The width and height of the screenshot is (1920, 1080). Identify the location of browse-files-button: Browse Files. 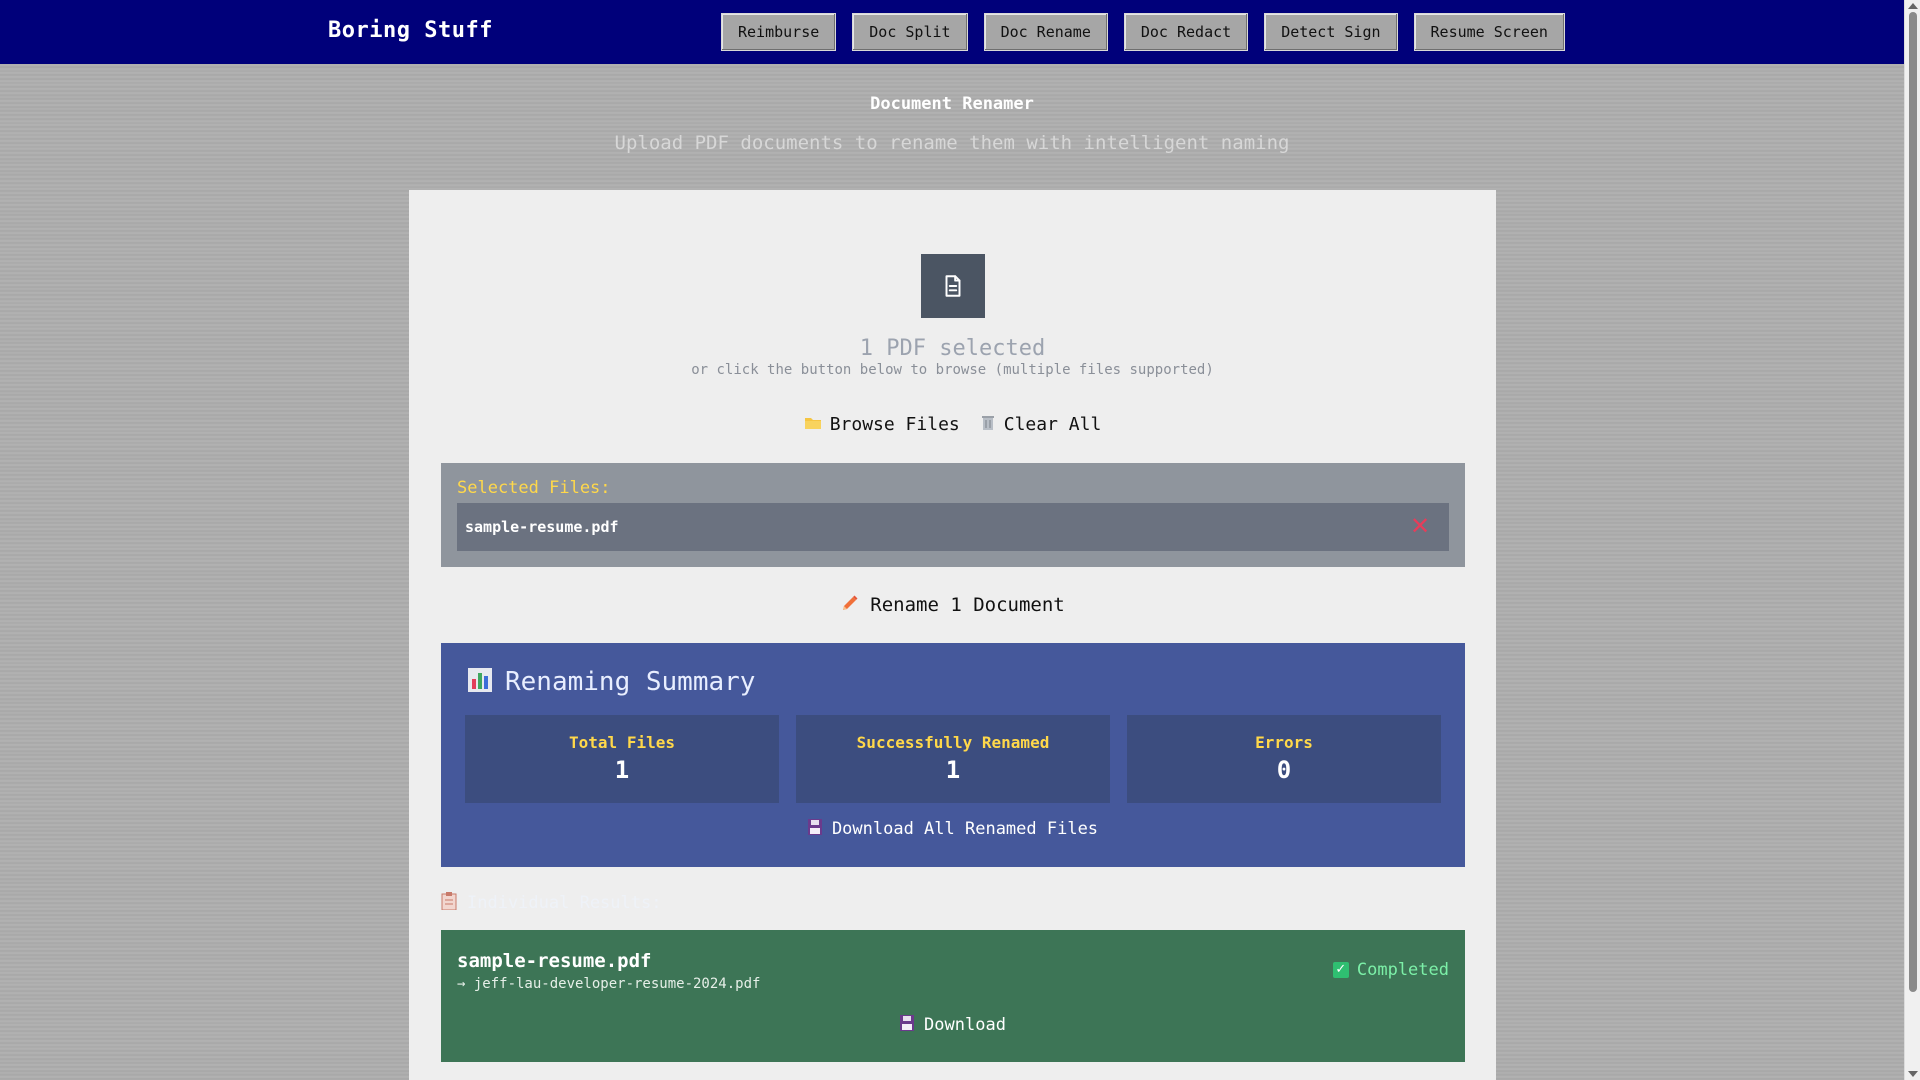
(882, 424).